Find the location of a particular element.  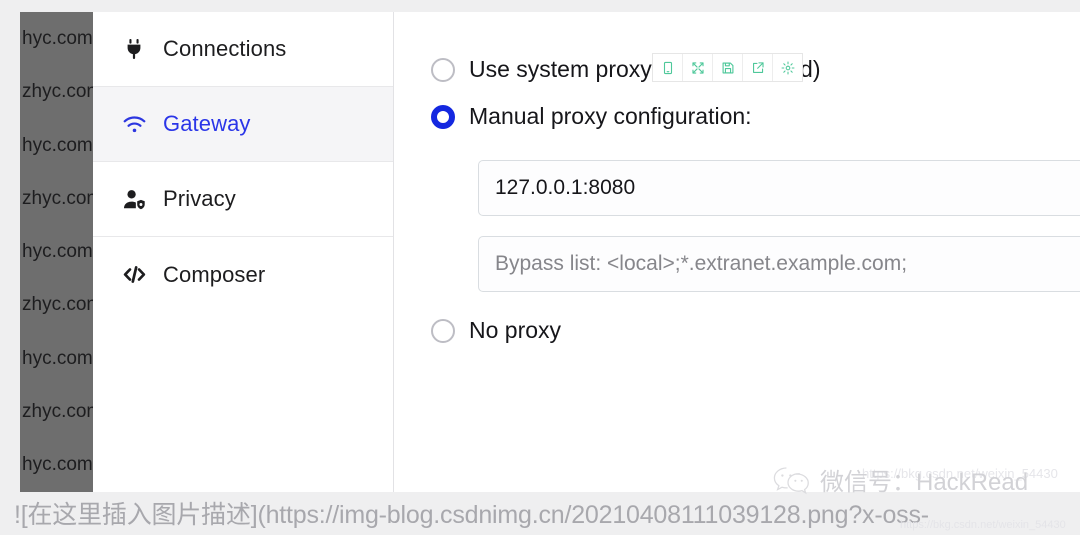

sidebar-item-connections: Connections is located at coordinates (243, 49).